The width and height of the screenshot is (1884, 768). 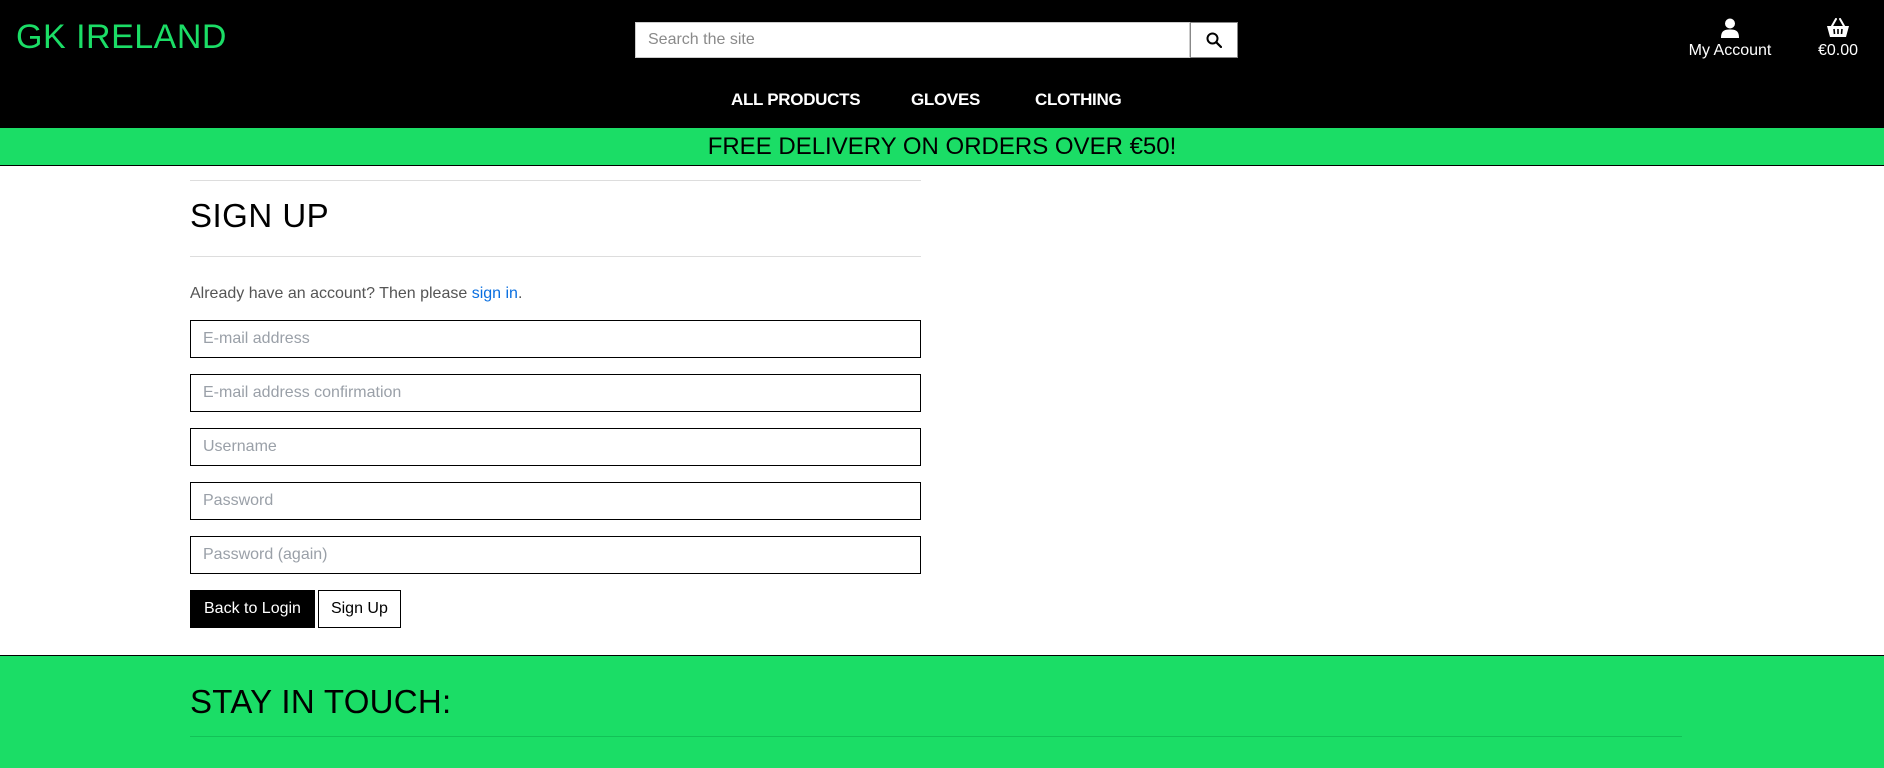 What do you see at coordinates (555, 447) in the screenshot?
I see `username-field` at bounding box center [555, 447].